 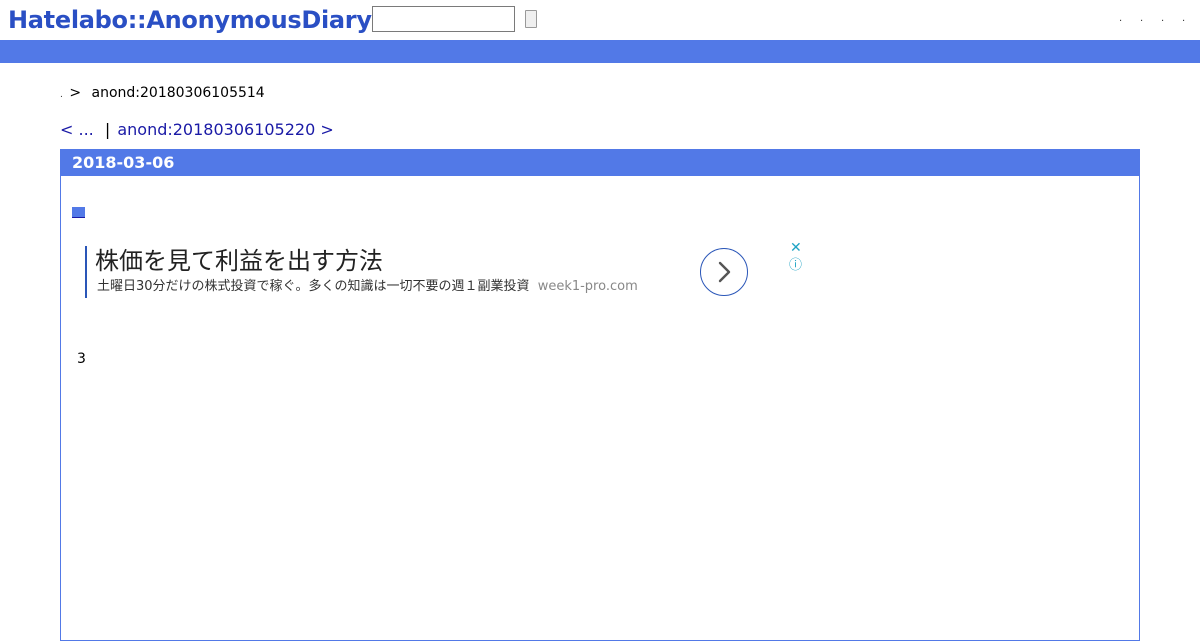 What do you see at coordinates (190, 20) in the screenshot?
I see `site-logo: Hatelabo::AnonymousDiary` at bounding box center [190, 20].